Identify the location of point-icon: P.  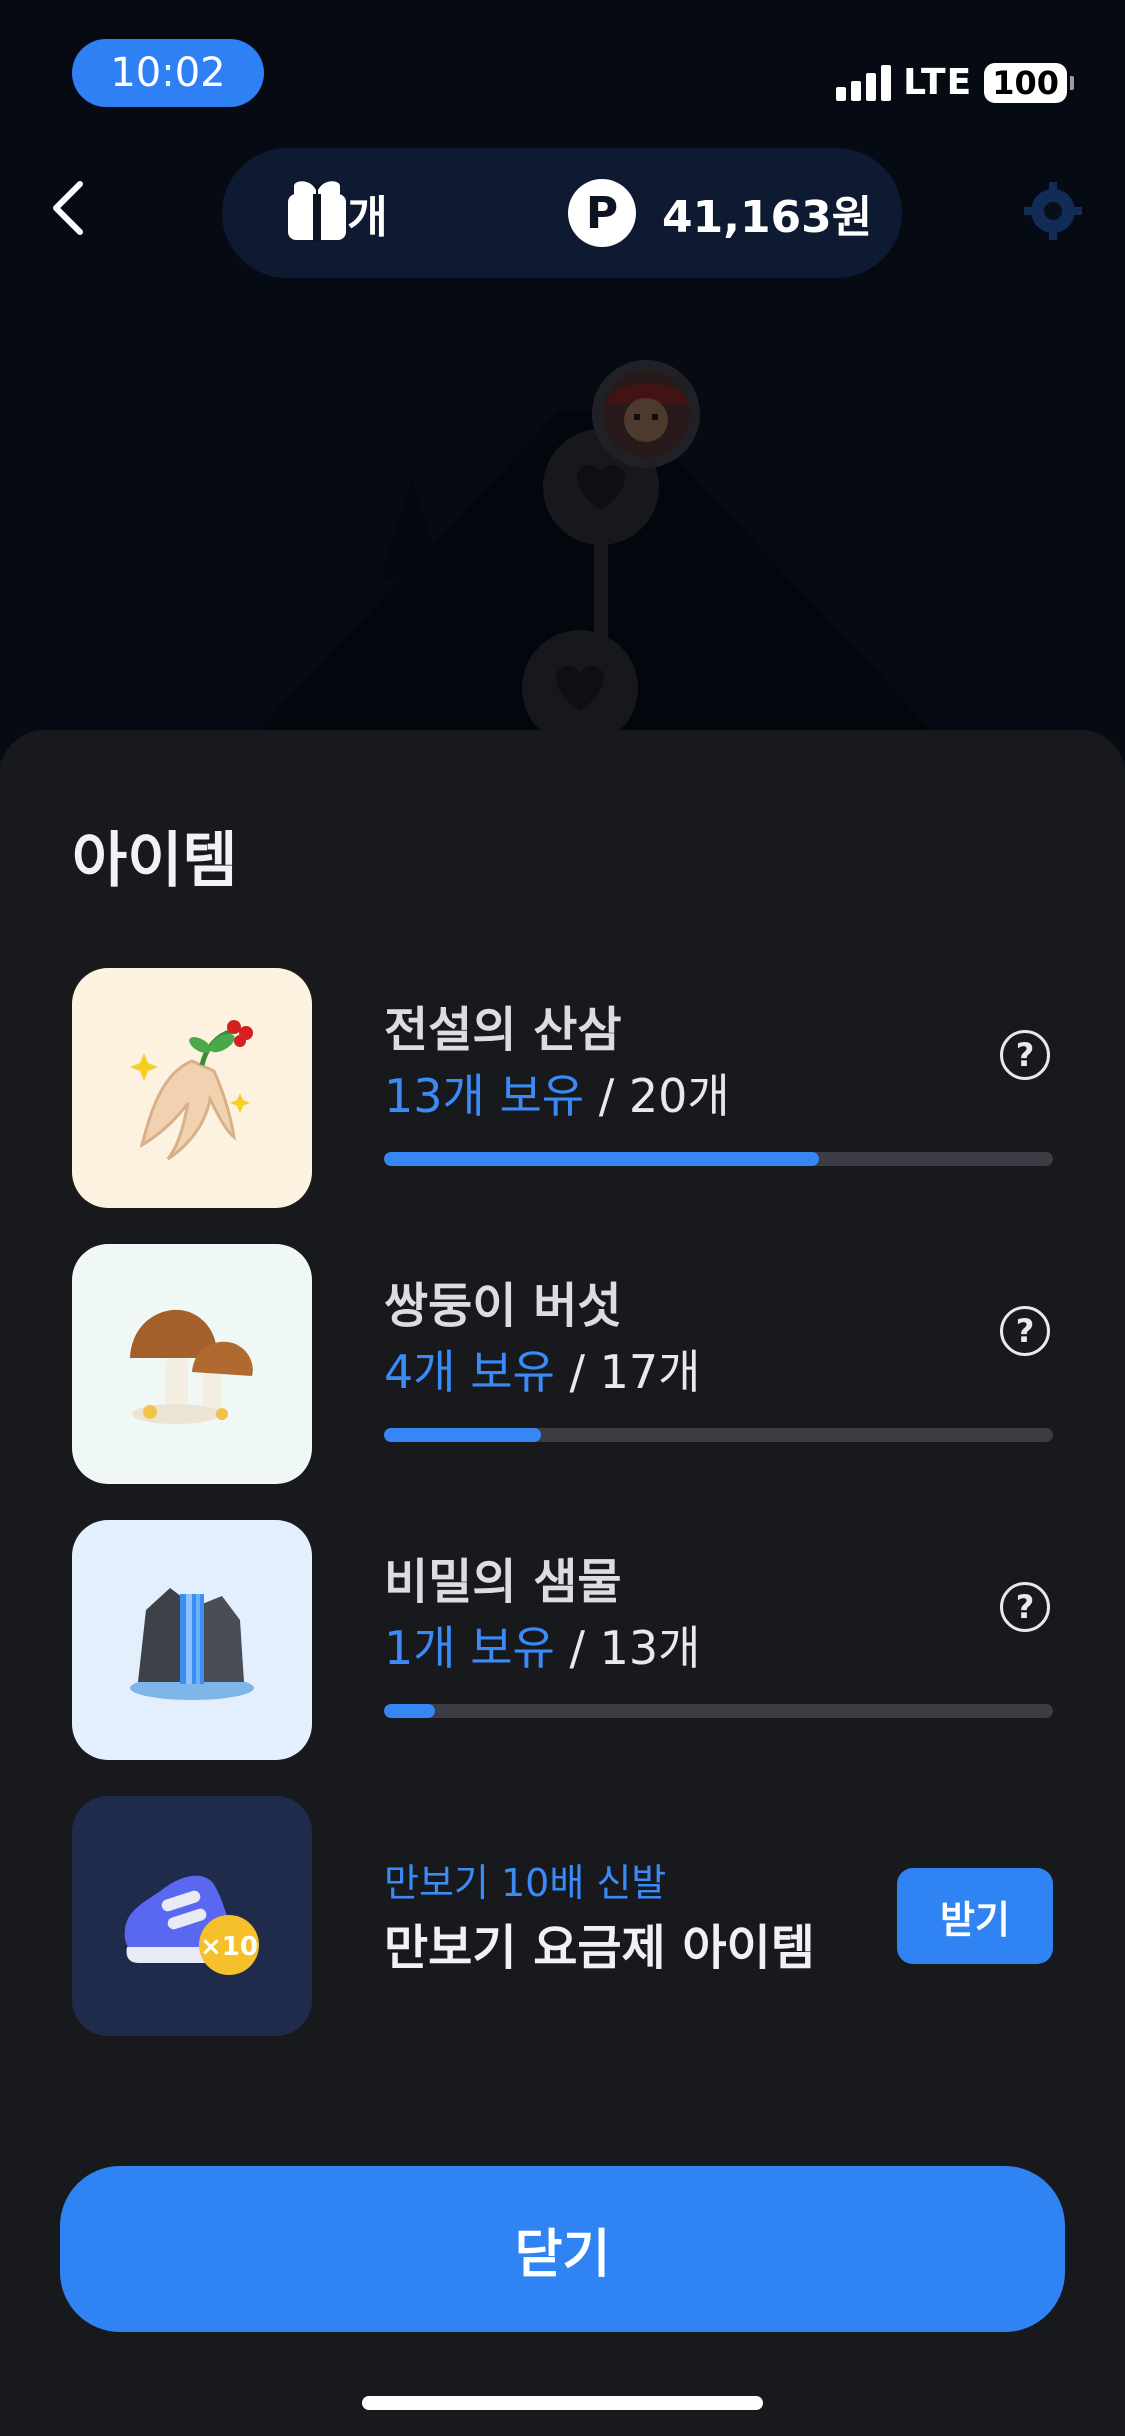
(602, 213).